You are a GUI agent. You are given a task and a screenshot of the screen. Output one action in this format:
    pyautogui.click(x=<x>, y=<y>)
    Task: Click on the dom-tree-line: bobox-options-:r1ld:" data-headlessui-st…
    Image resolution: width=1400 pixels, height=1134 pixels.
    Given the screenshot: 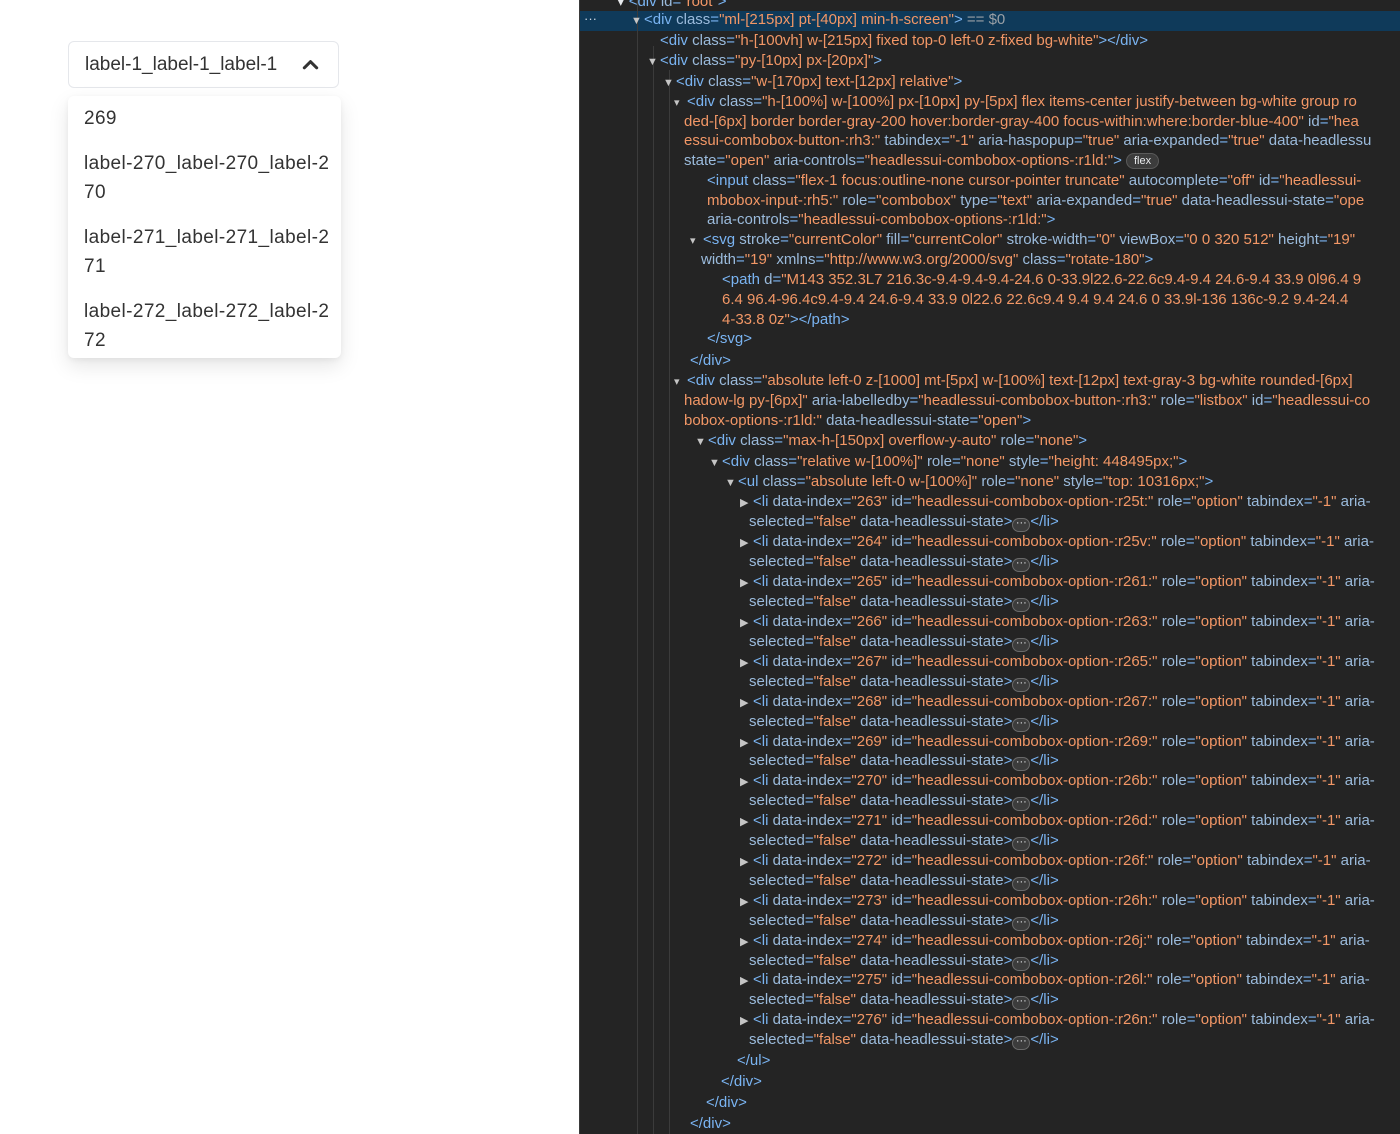 What is the action you would take?
    pyautogui.click(x=857, y=420)
    